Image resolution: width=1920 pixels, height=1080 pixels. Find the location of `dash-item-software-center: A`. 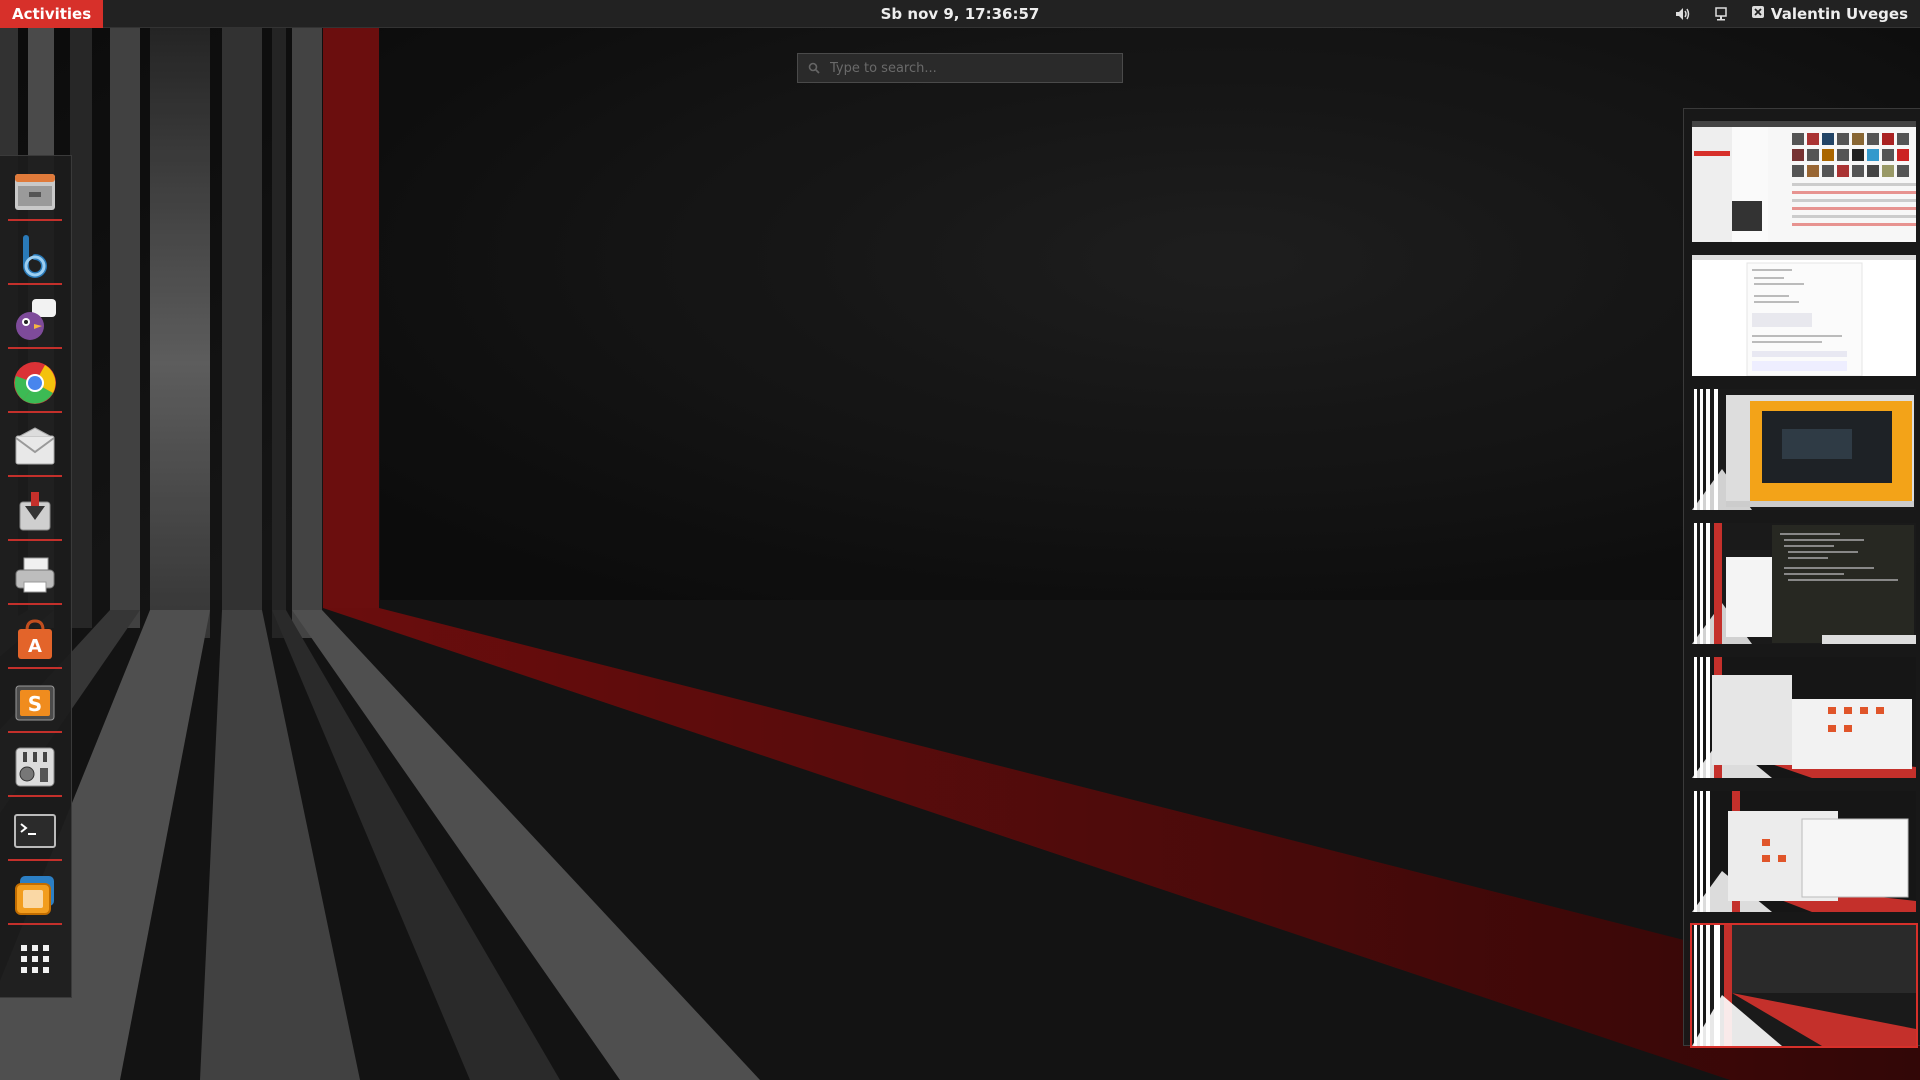

dash-item-software-center: A is located at coordinates (35, 639).